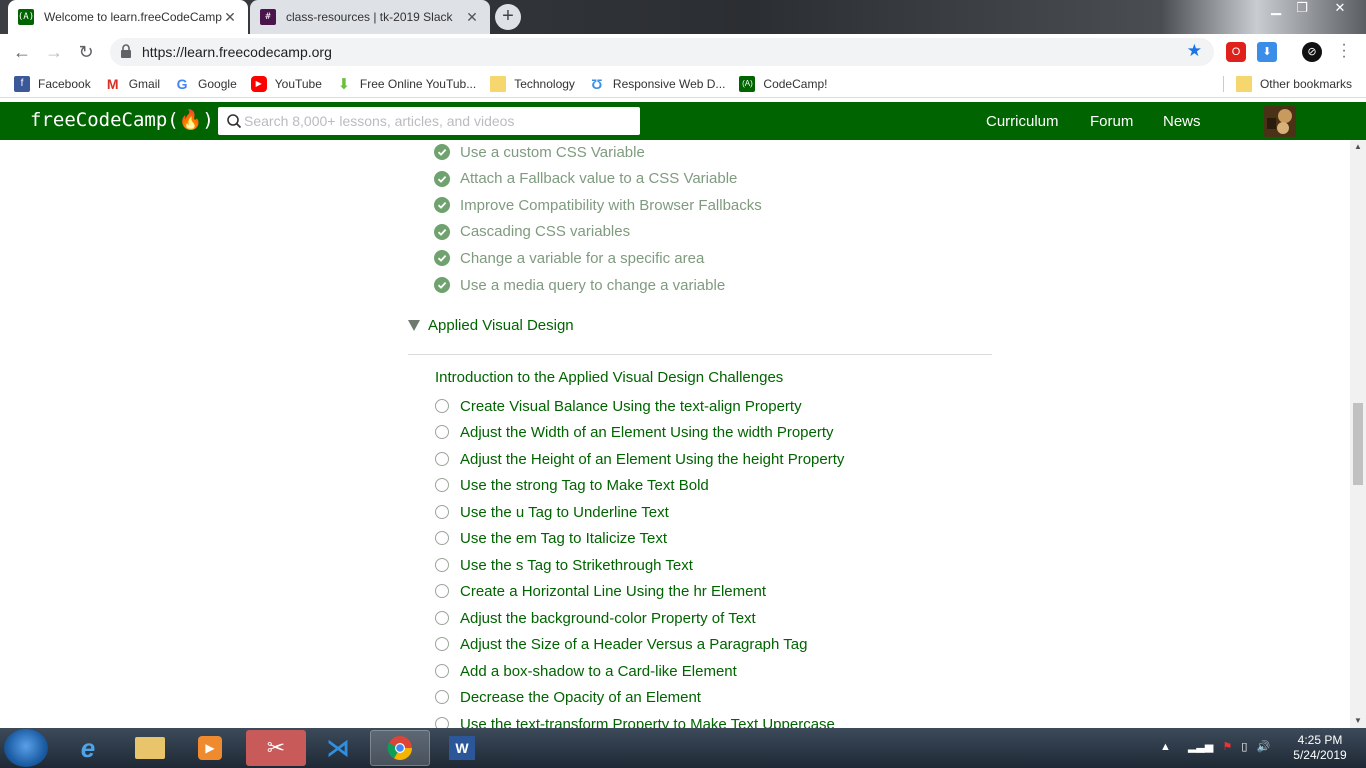 The image size is (1366, 768). I want to click on slack-favicon-icon: #, so click(268, 17).